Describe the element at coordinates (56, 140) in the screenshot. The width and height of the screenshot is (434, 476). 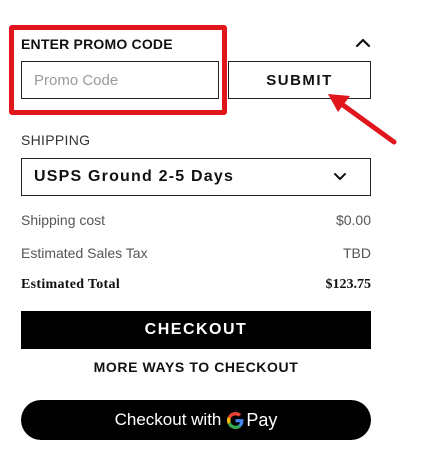
I see `shipping-label: SHIPPING` at that location.